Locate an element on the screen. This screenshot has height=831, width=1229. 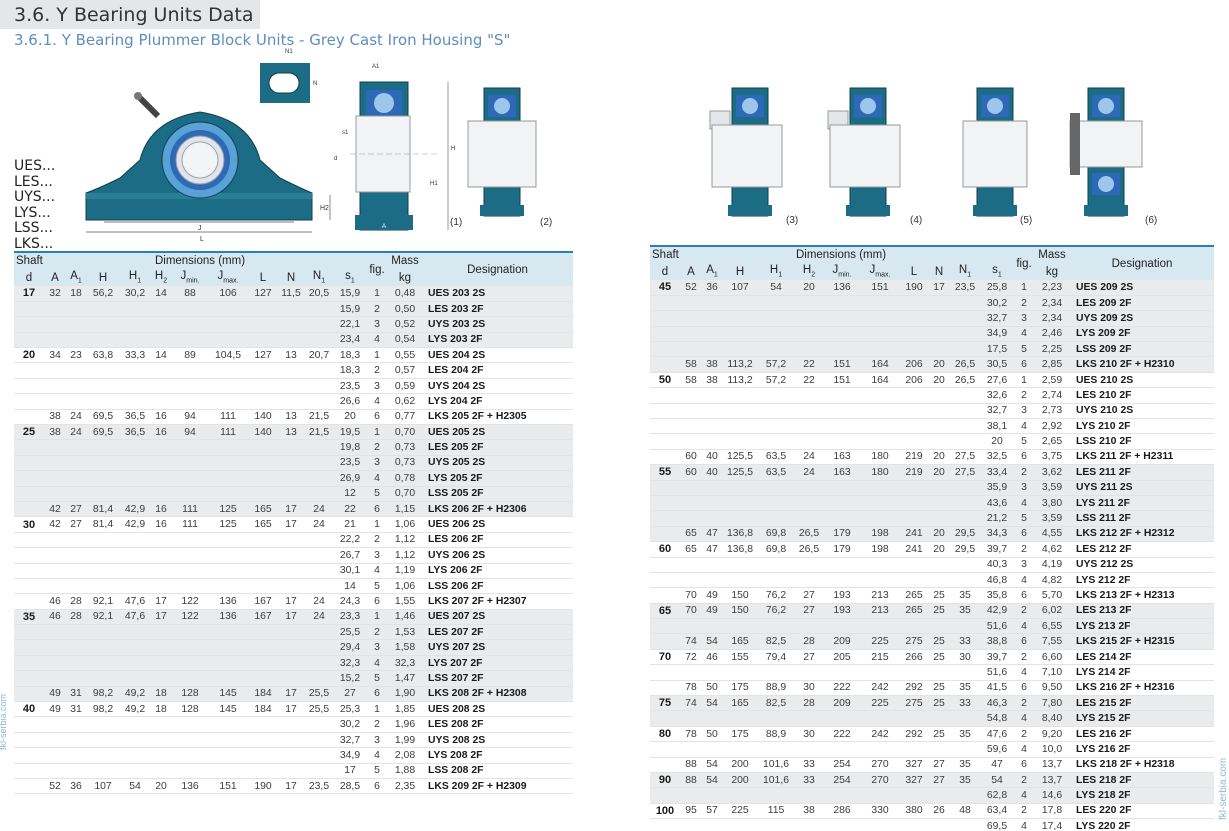
cell-des: UYS 208 2S is located at coordinates (497, 740).